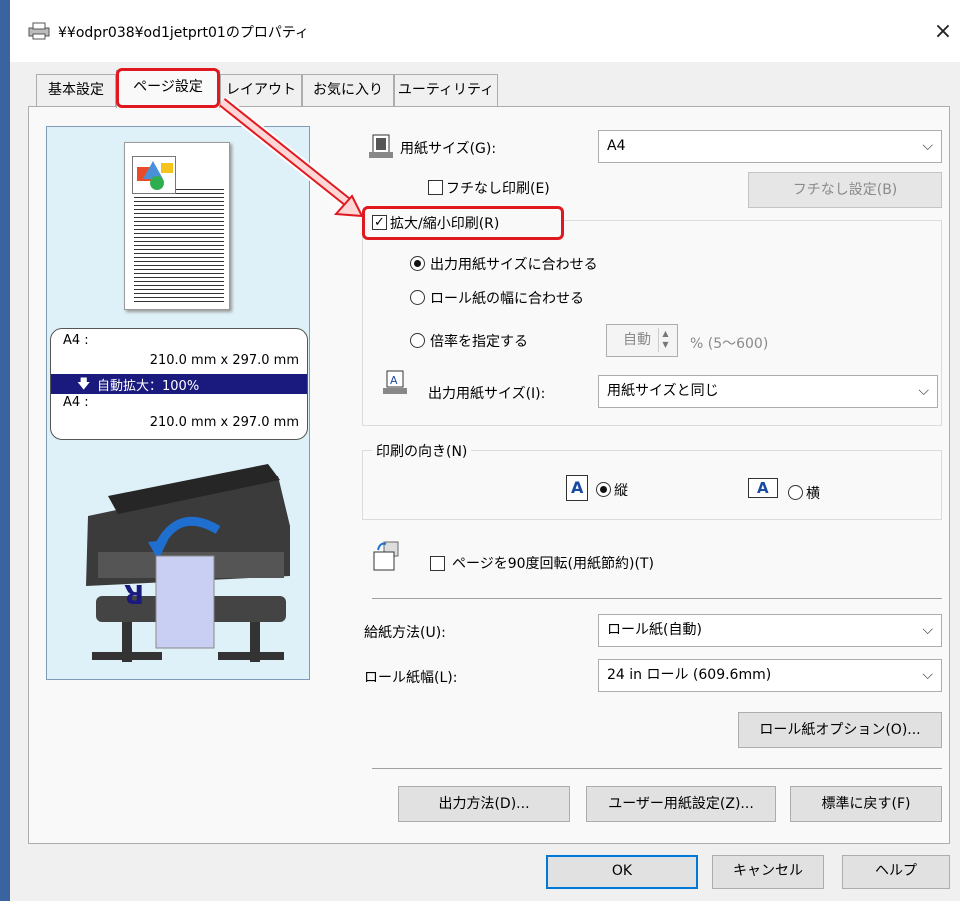 The width and height of the screenshot is (960, 901). Describe the element at coordinates (290, 157) in the screenshot. I see `annotation-arrow` at that location.